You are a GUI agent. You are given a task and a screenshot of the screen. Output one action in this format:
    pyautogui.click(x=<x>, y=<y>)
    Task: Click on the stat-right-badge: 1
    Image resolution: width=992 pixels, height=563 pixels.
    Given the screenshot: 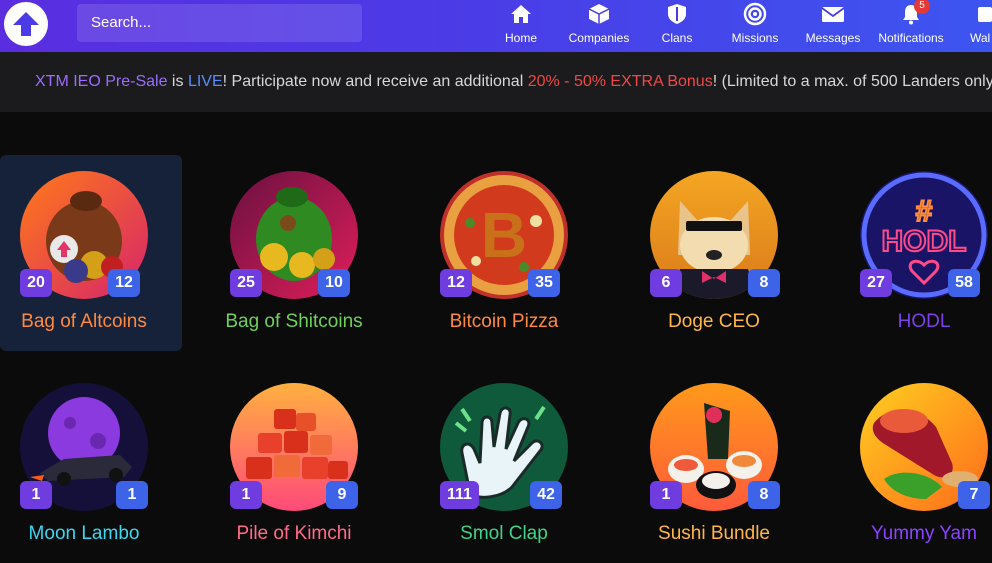 What is the action you would take?
    pyautogui.click(x=132, y=495)
    